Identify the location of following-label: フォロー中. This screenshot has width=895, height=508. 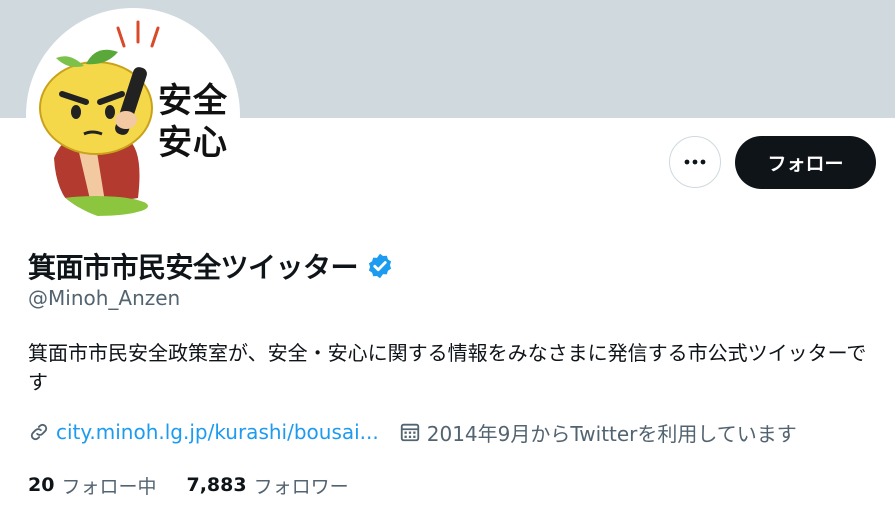
(109, 486).